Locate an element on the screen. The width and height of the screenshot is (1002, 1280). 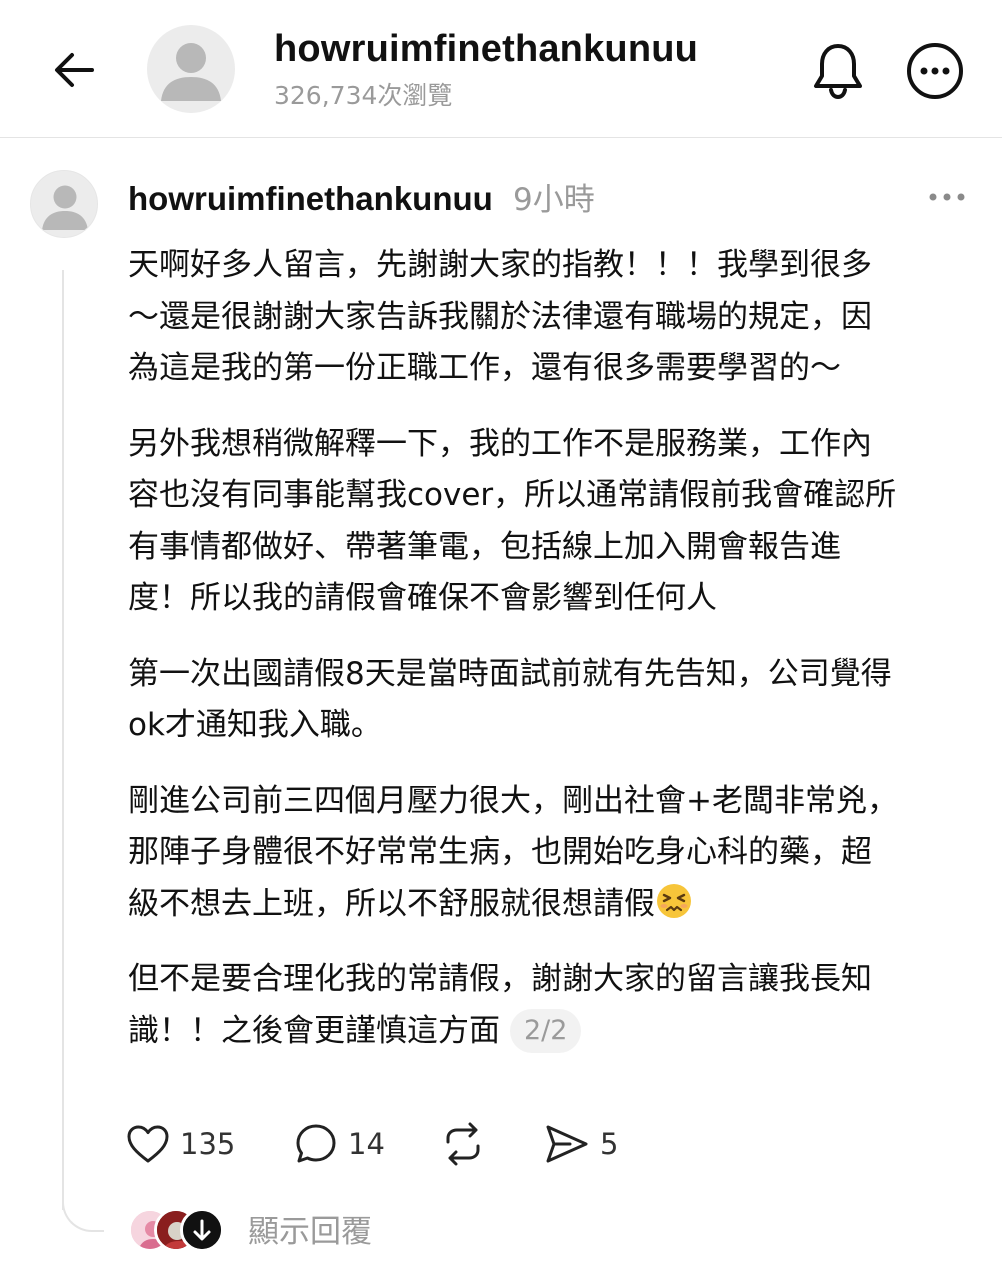
show-replies-link: 顯示回覆 is located at coordinates (310, 1232).